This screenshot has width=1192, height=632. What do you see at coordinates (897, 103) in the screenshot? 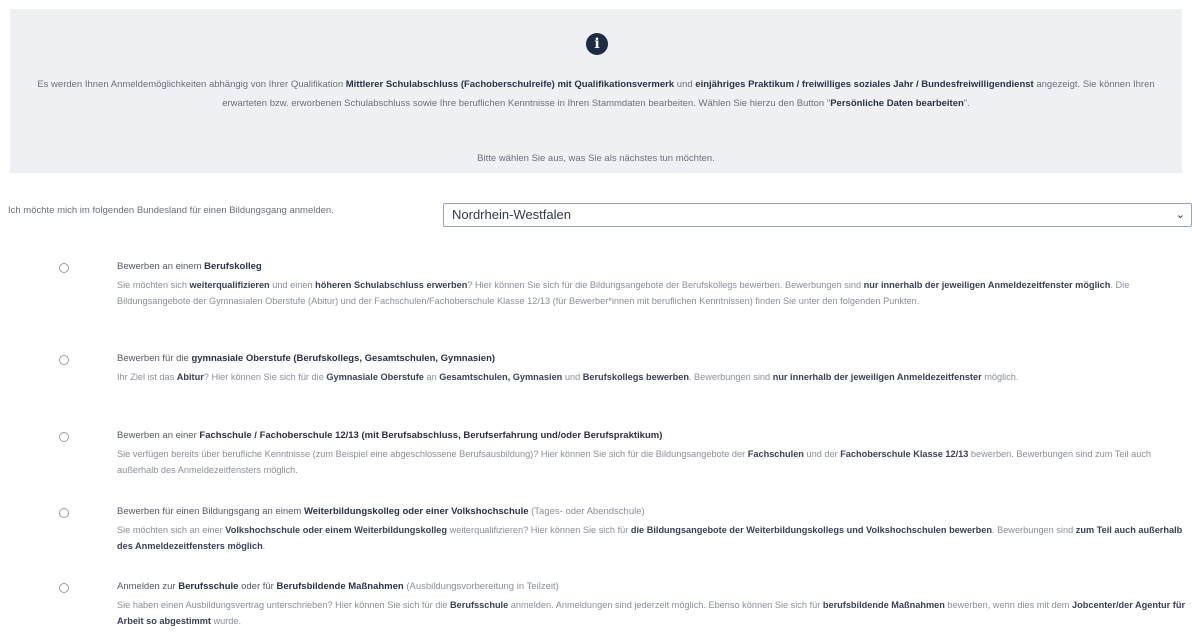
I see `info-text-button-ref: Persönliche Daten bearbeiten` at bounding box center [897, 103].